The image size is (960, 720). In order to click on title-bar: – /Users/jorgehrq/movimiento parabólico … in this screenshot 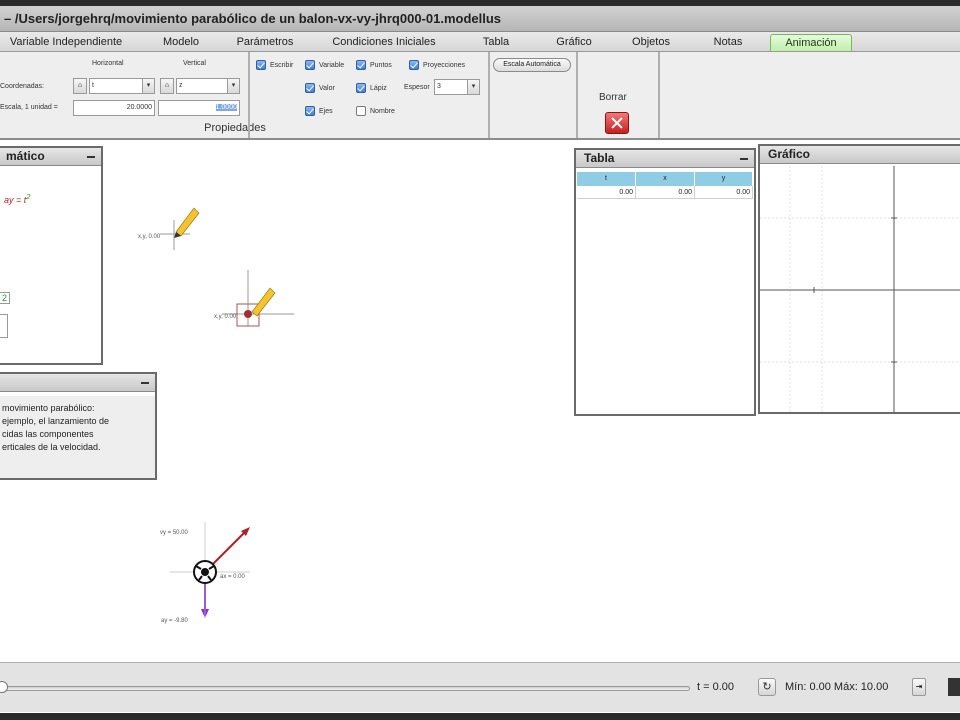, I will do `click(480, 16)`.